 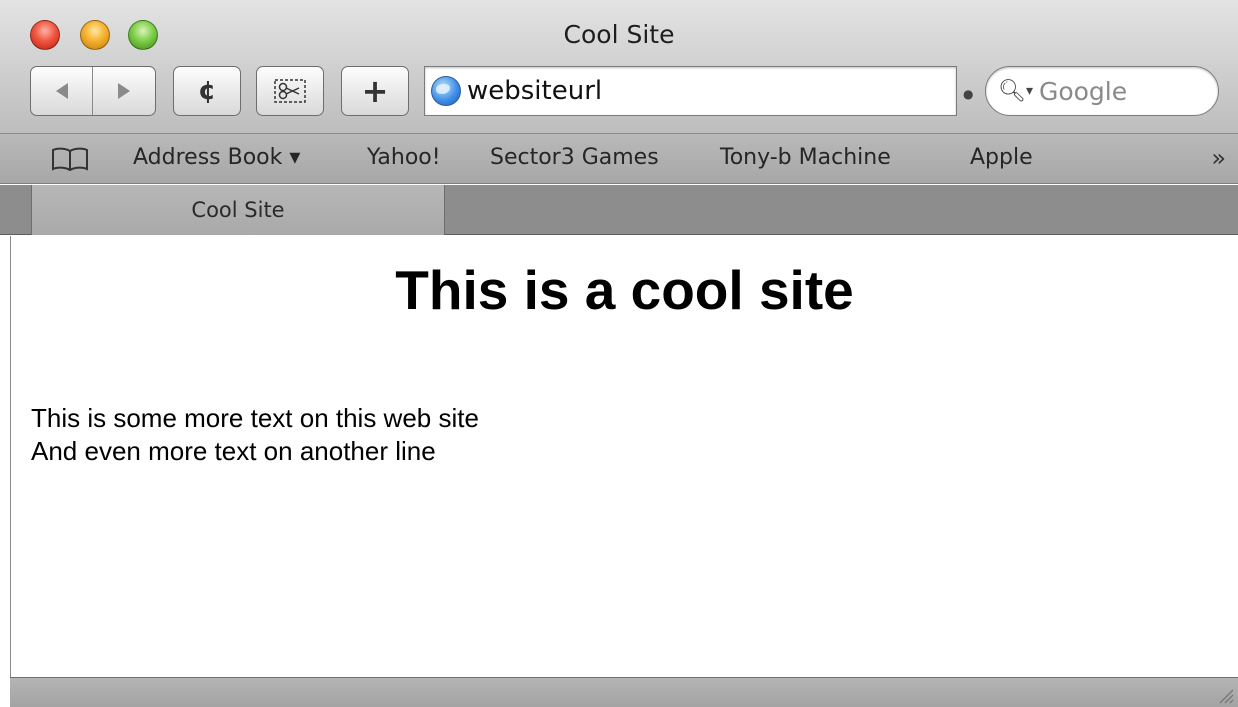 What do you see at coordinates (1012, 91) in the screenshot?
I see `magnifier-icon: 🔍︎` at bounding box center [1012, 91].